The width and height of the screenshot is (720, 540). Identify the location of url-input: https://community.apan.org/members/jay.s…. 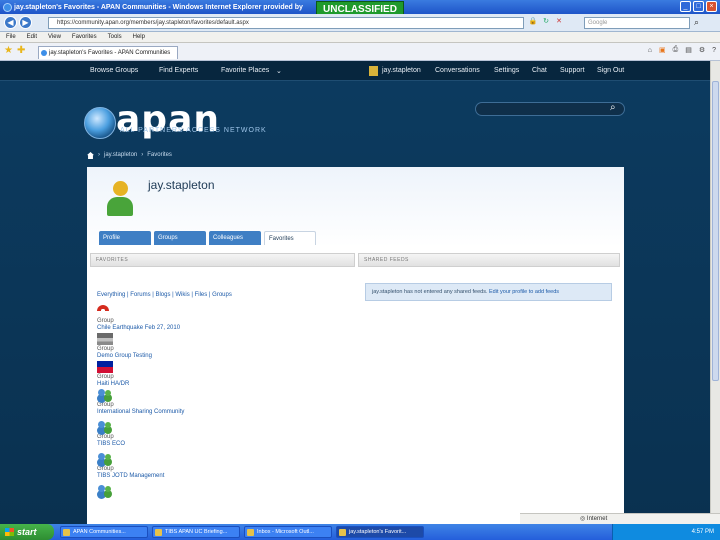
(286, 23).